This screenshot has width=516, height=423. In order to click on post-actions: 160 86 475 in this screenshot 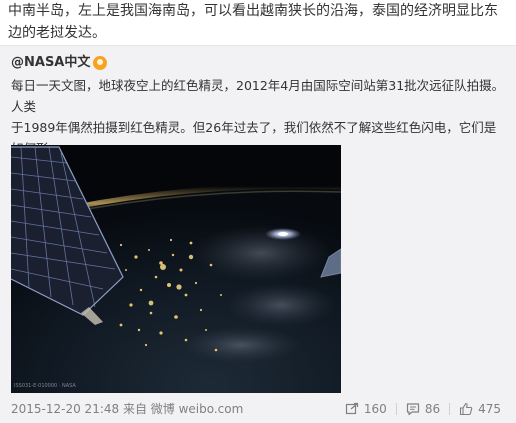, I will do `click(423, 409)`.